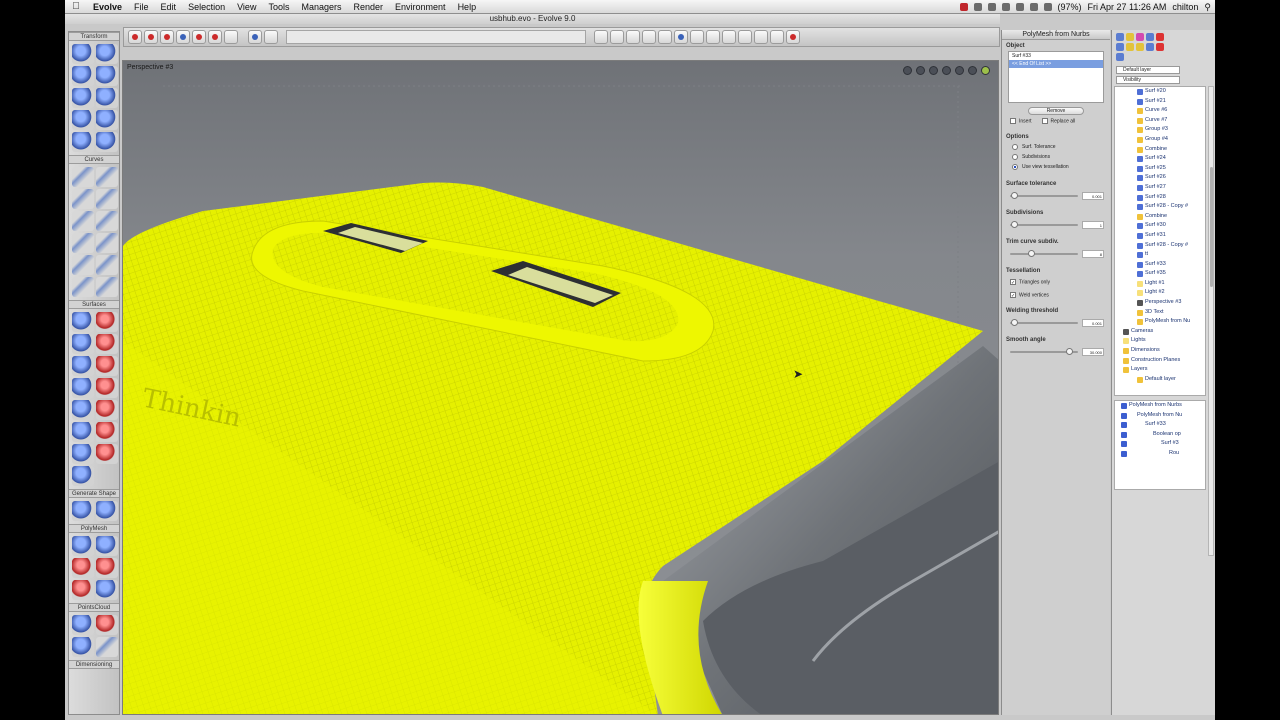  What do you see at coordinates (1160, 425) in the screenshot?
I see `history-node: Surf #33` at bounding box center [1160, 425].